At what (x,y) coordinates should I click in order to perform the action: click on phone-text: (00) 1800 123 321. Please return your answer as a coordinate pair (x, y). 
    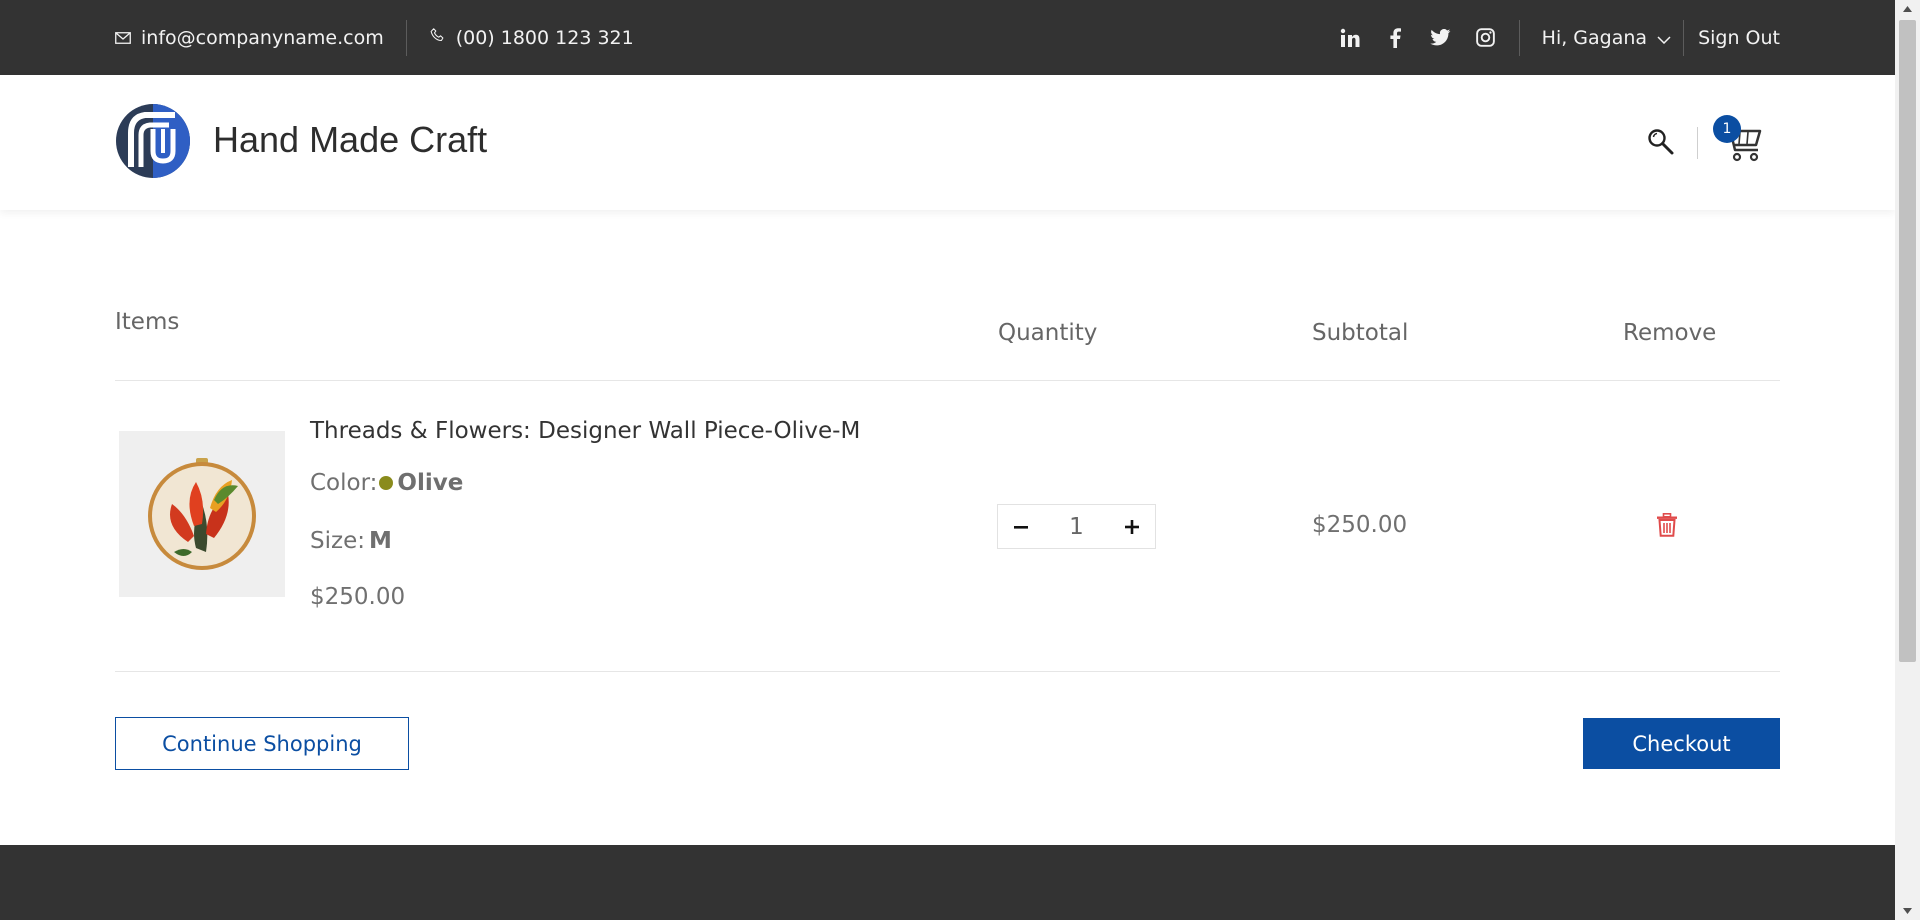
    Looking at the image, I should click on (544, 37).